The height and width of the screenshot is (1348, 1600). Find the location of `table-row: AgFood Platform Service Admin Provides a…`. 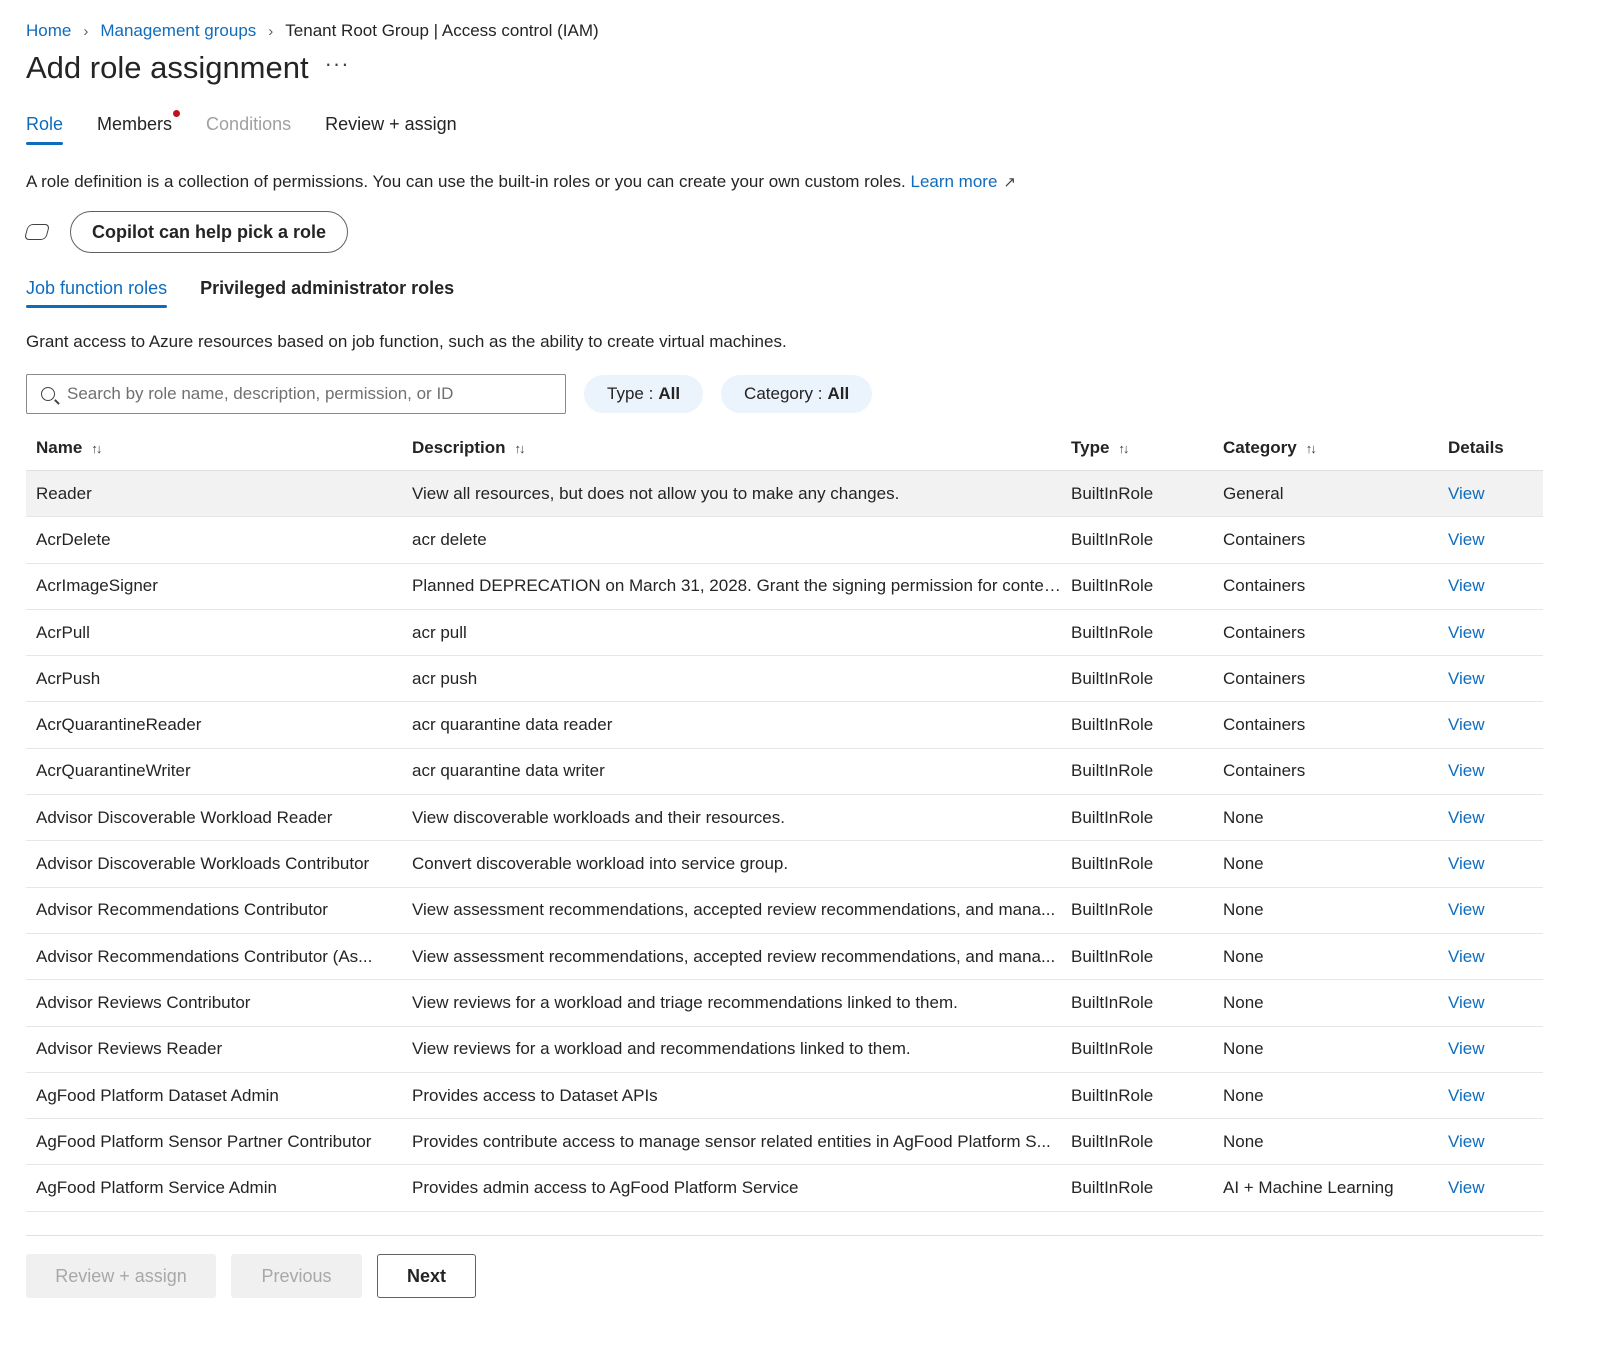

table-row: AgFood Platform Service Admin Provides a… is located at coordinates (784, 1188).